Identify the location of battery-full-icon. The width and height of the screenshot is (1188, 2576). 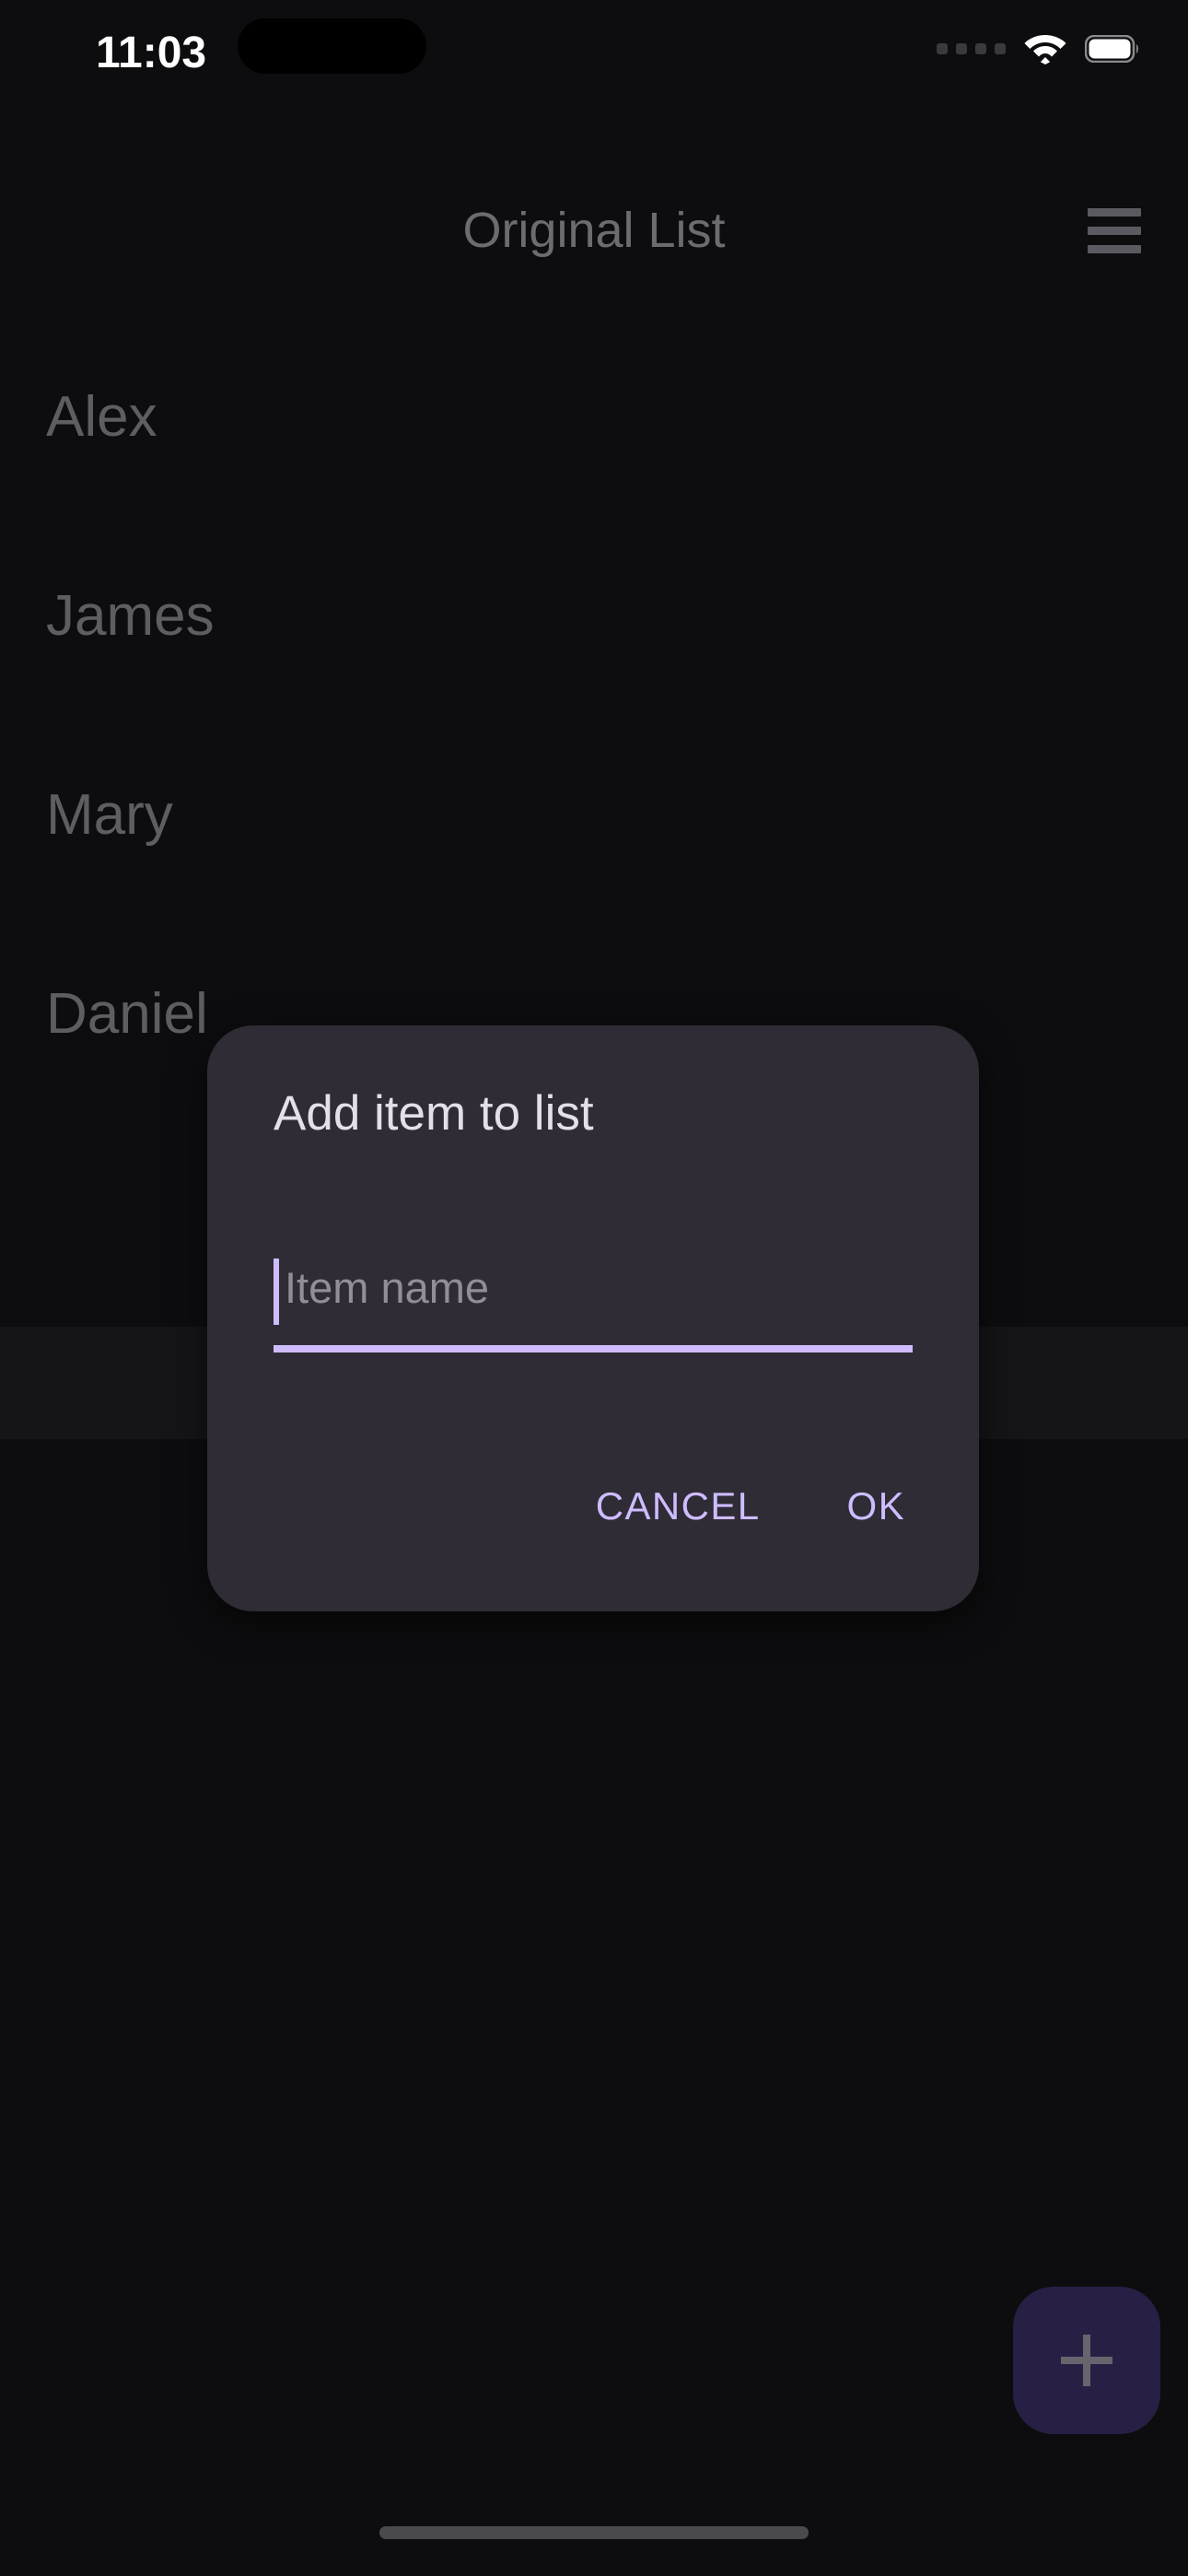
(1111, 49).